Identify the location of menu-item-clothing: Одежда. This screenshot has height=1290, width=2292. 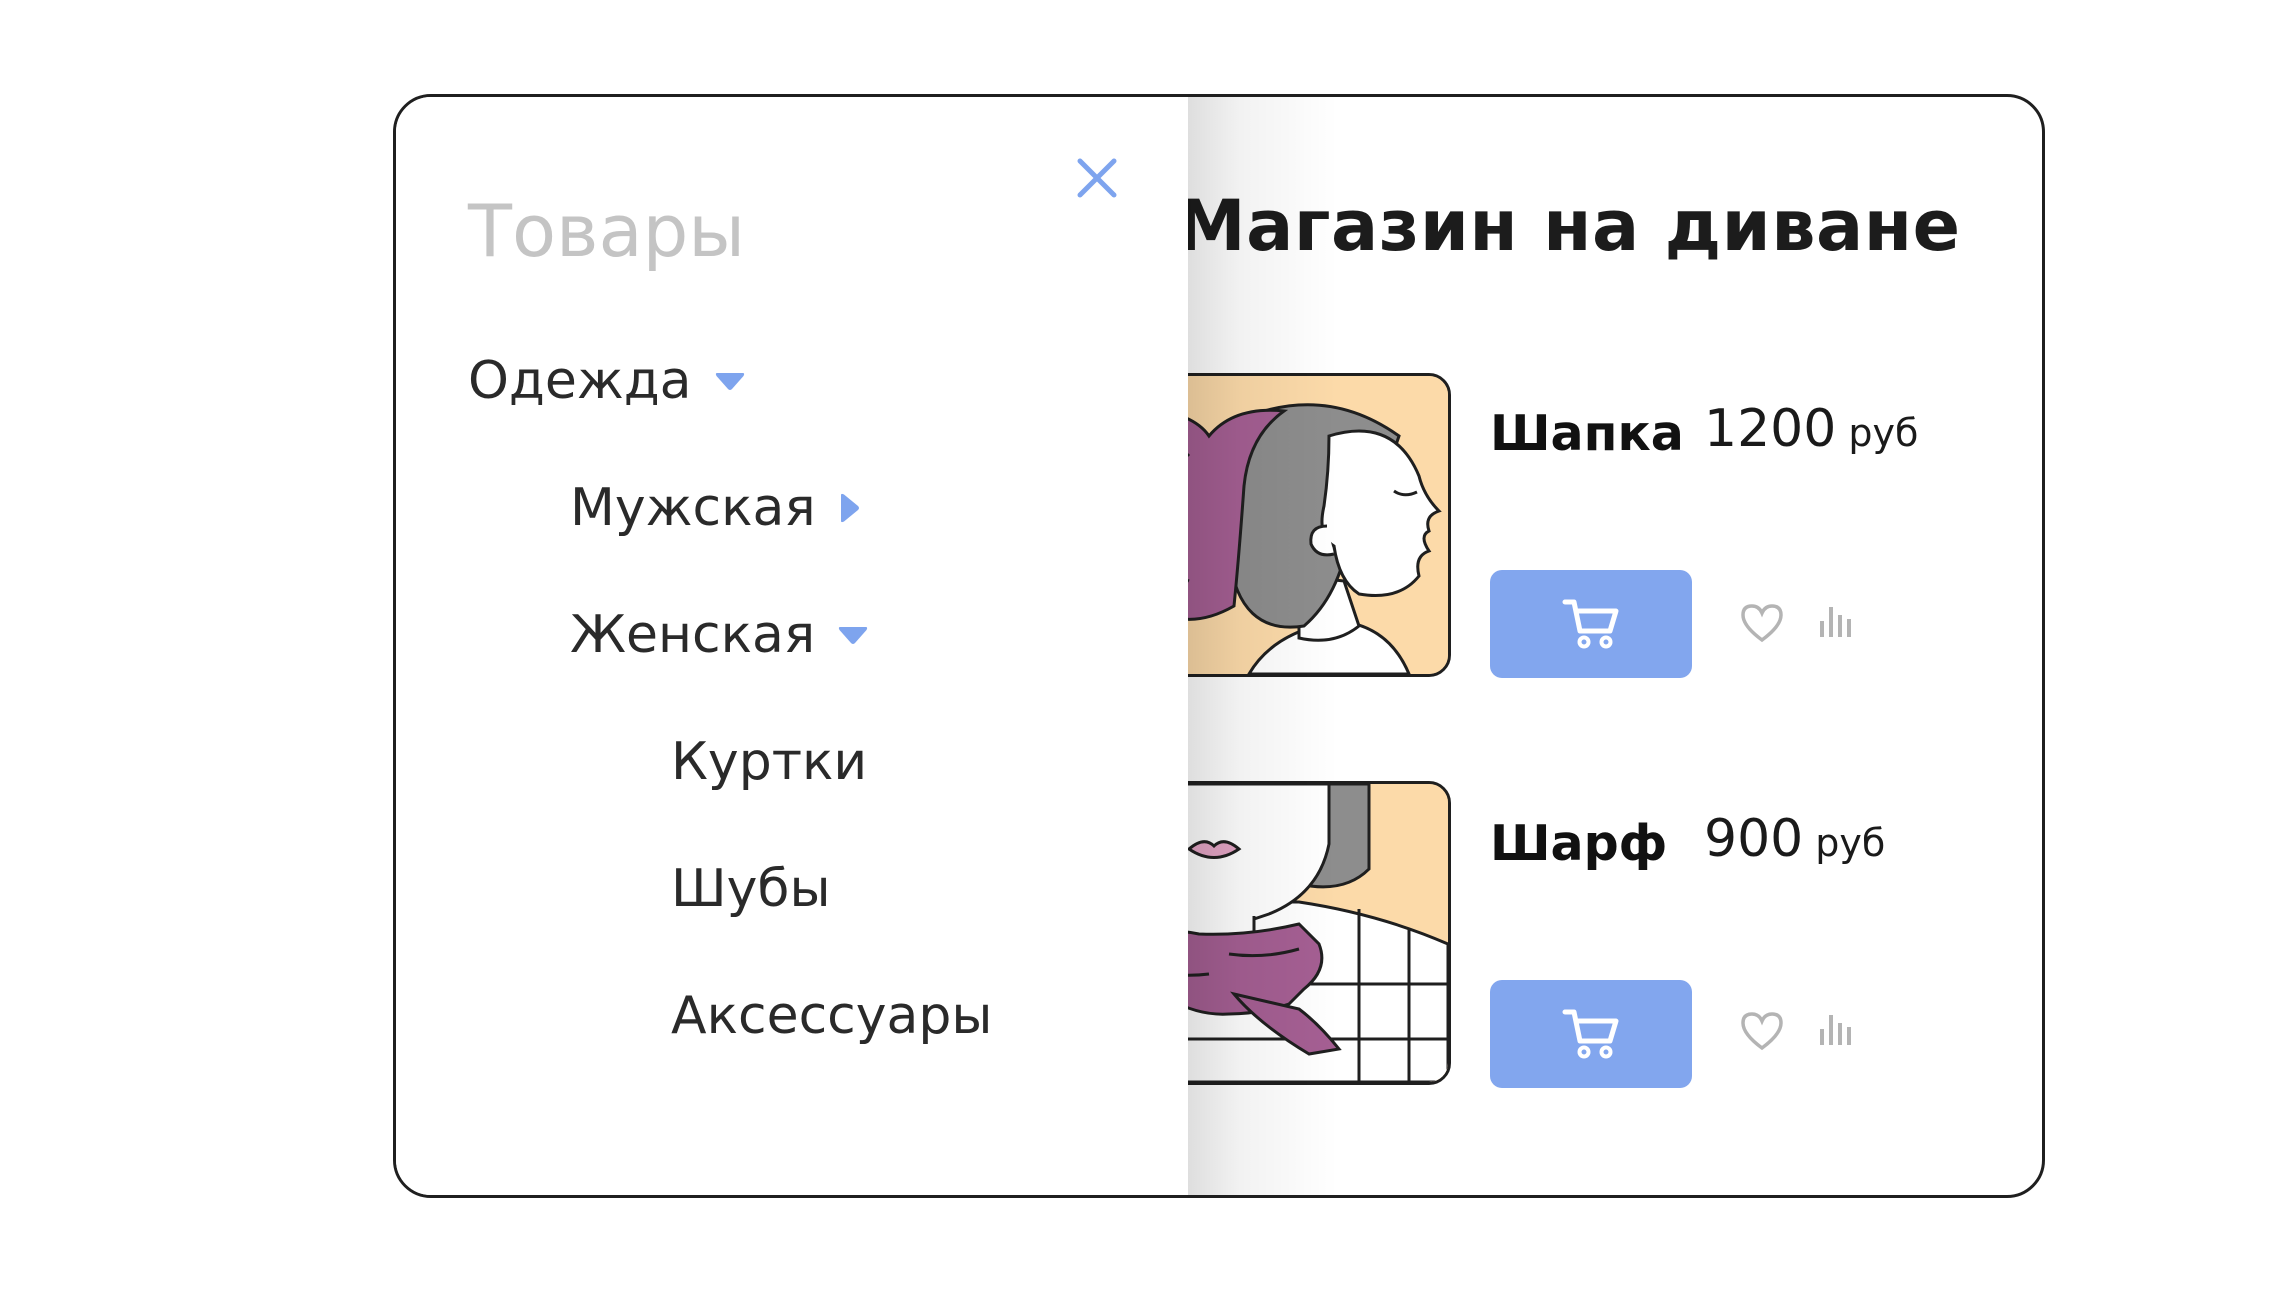
(607, 381).